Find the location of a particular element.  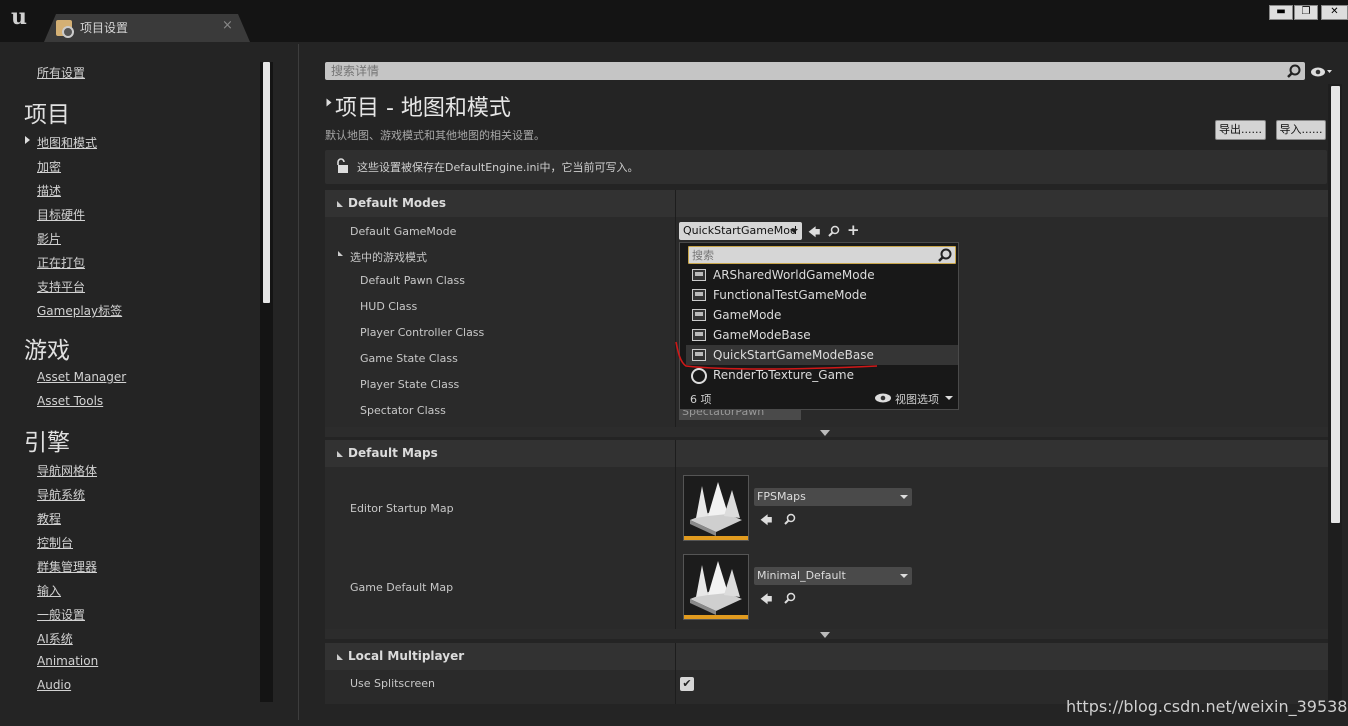

section-local-multiplayer: Local Multiplayer is located at coordinates (826, 656).